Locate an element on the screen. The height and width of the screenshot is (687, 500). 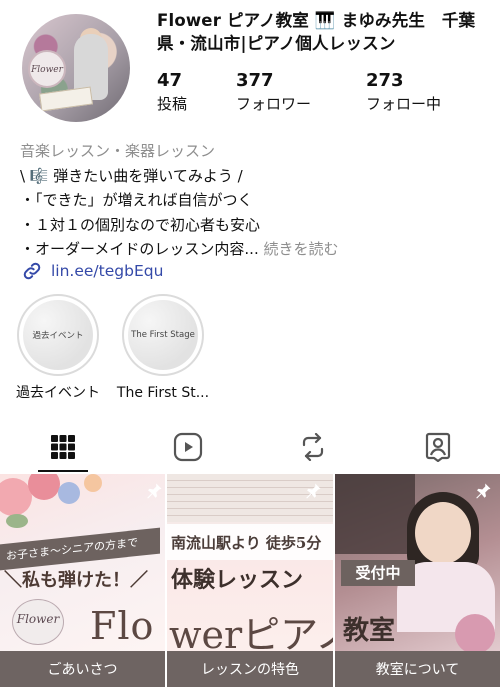
highlight-cover: The First Stage is located at coordinates (163, 335).